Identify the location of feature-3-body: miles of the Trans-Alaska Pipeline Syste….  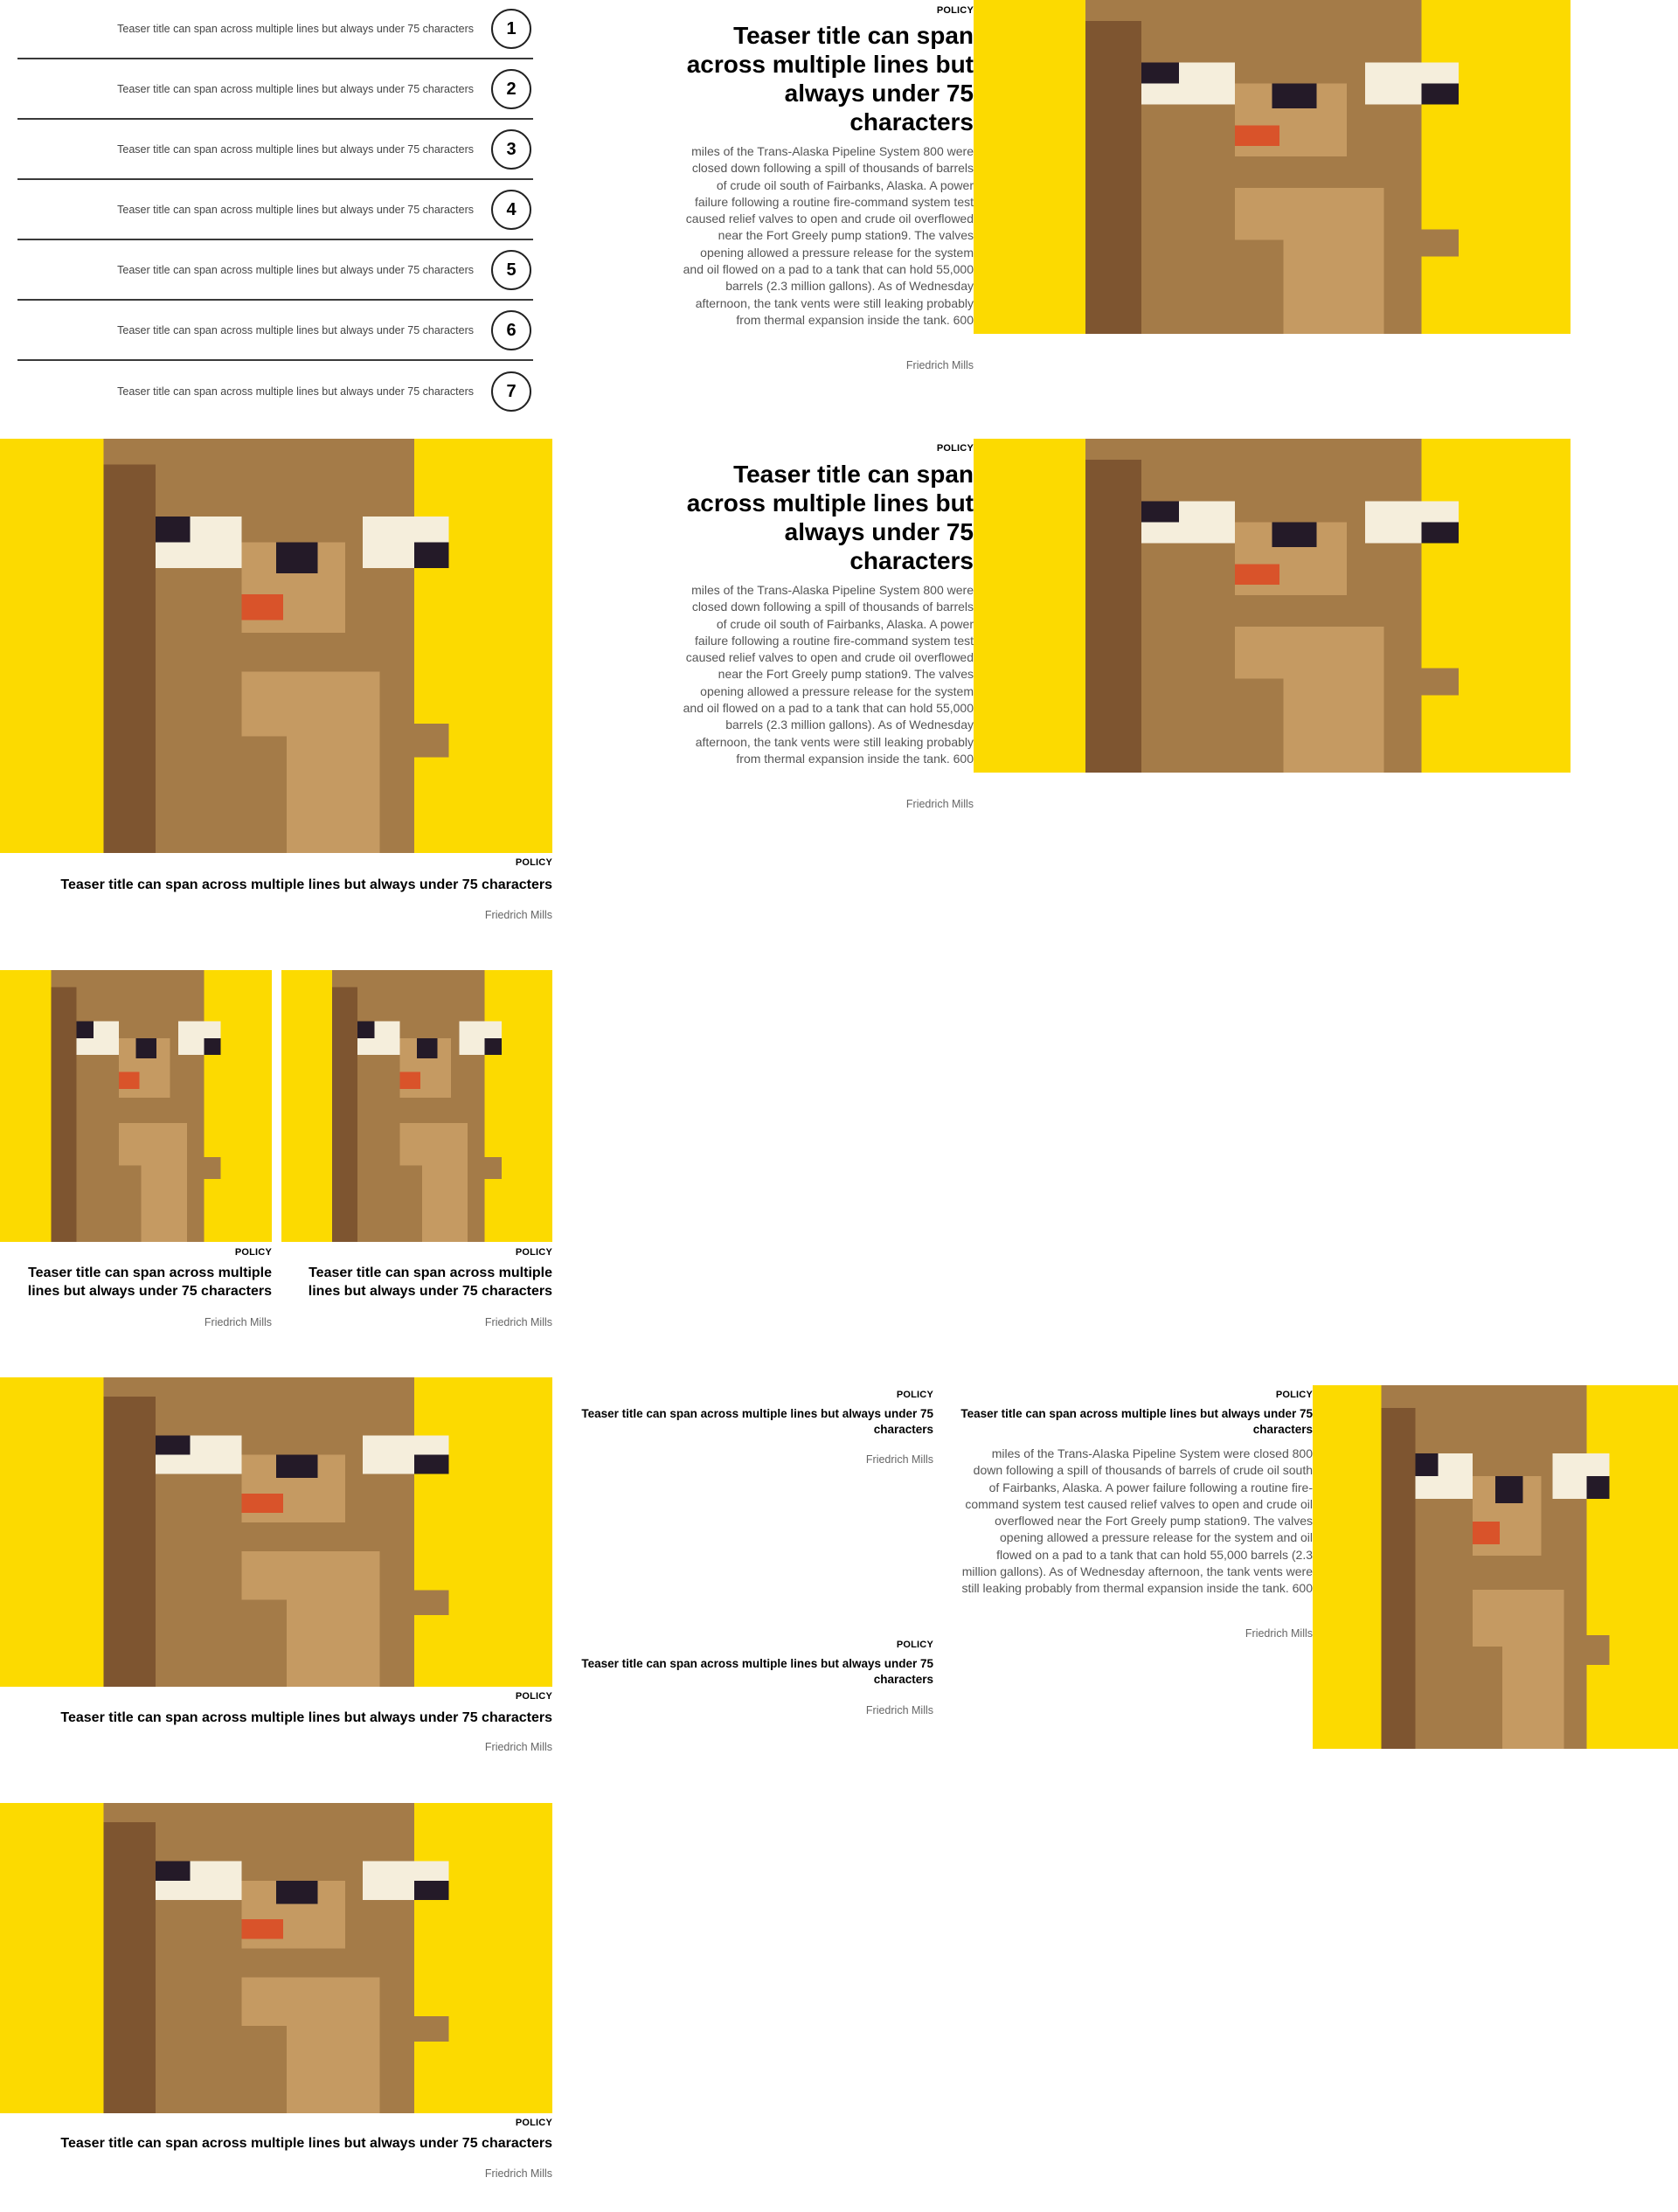
(1137, 1521).